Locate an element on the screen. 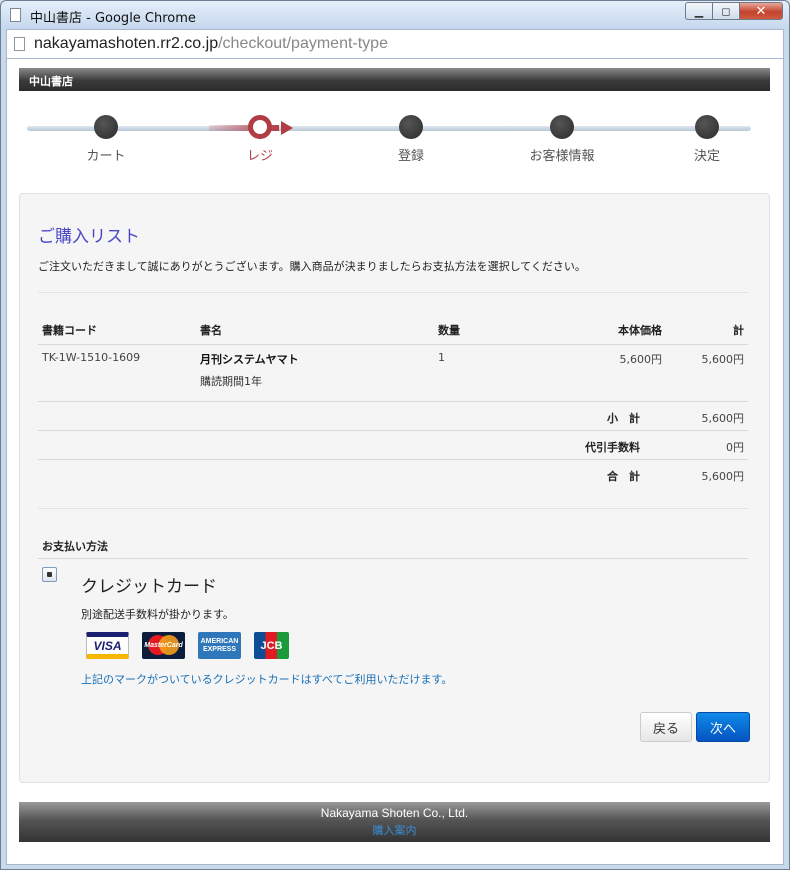 The width and height of the screenshot is (790, 870). payment-heading: お支払い方法 is located at coordinates (75, 546).